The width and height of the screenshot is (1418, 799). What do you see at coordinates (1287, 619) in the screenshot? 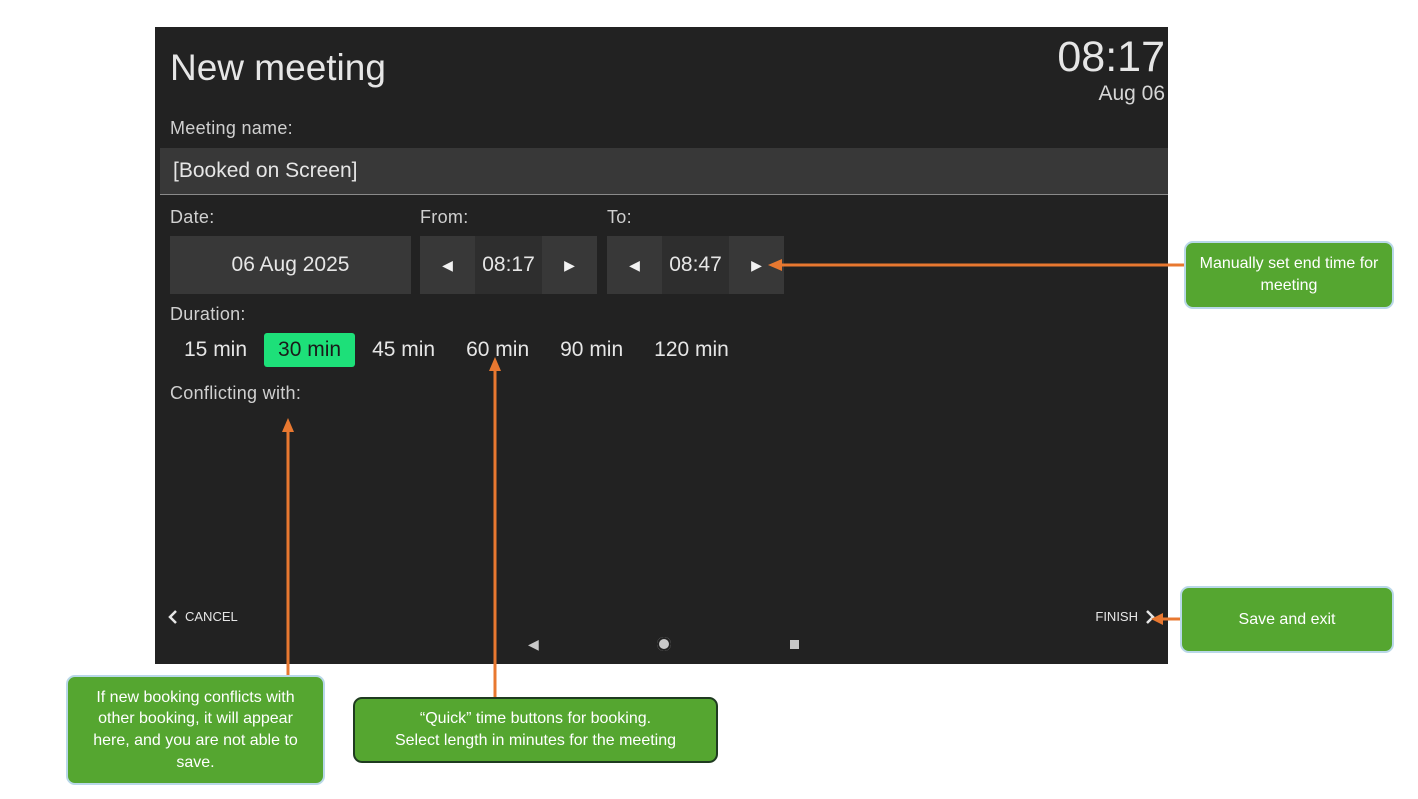
I see `callout-save-exit: Save and exit` at bounding box center [1287, 619].